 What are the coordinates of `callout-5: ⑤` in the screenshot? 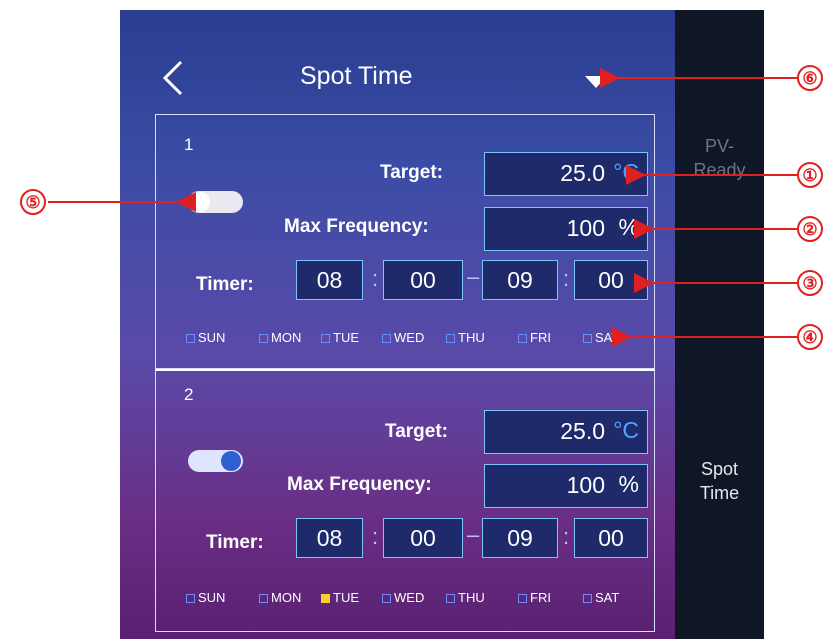 It's located at (33, 202).